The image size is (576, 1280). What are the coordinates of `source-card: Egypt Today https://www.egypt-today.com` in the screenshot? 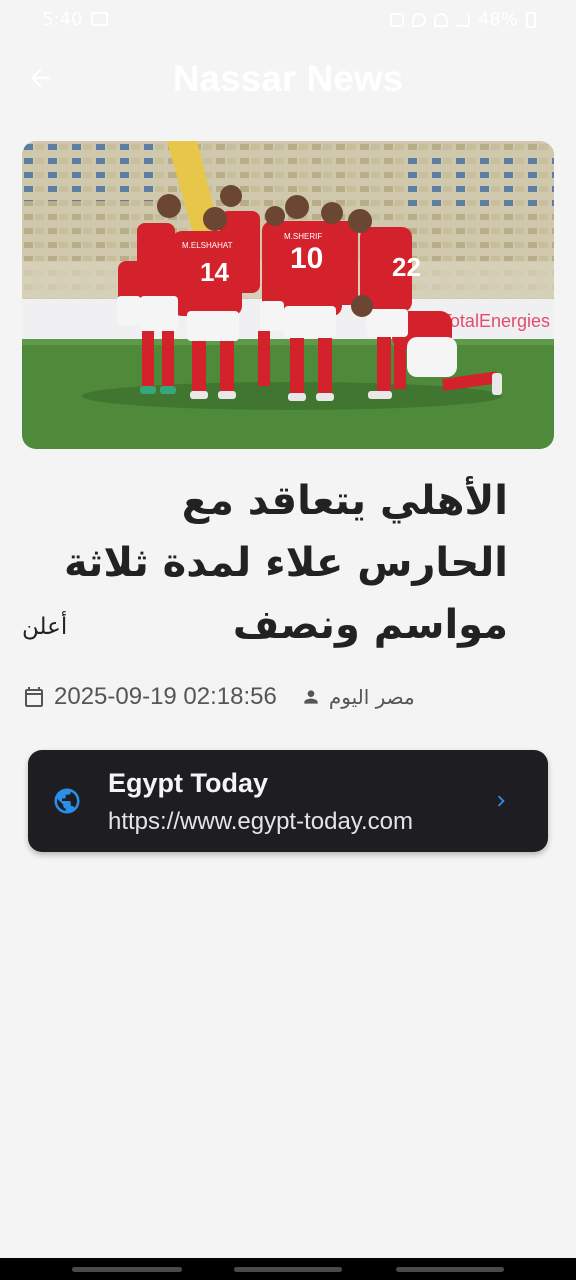 It's located at (288, 801).